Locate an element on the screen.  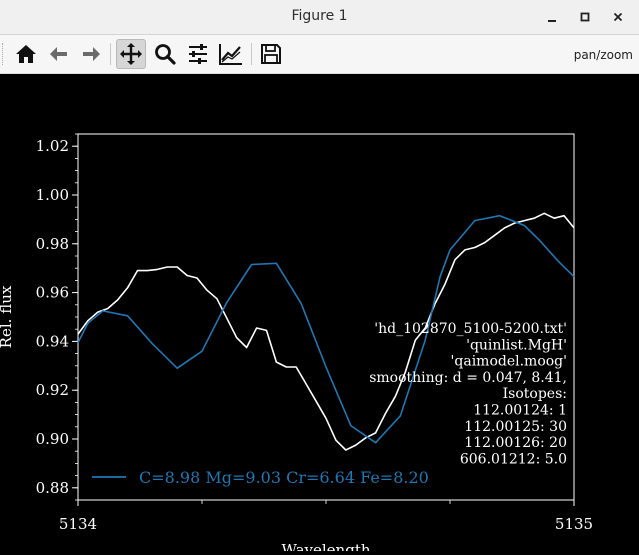
annotation-line: 112.00125: 30 is located at coordinates (515, 427).